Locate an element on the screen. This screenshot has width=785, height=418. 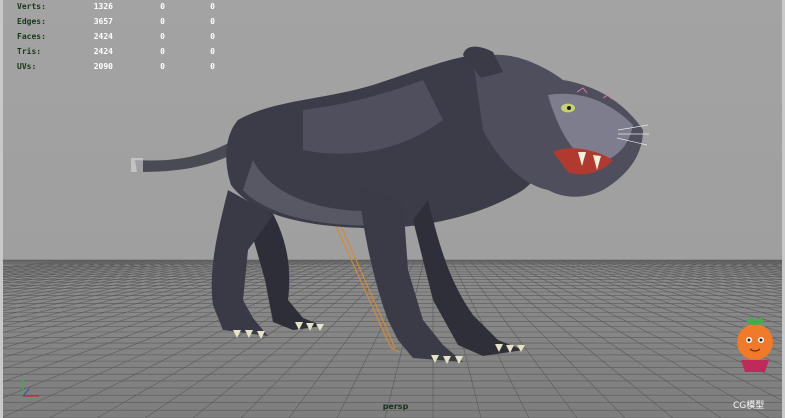
fruit-mascot-logo is located at coordinates (755, 344).